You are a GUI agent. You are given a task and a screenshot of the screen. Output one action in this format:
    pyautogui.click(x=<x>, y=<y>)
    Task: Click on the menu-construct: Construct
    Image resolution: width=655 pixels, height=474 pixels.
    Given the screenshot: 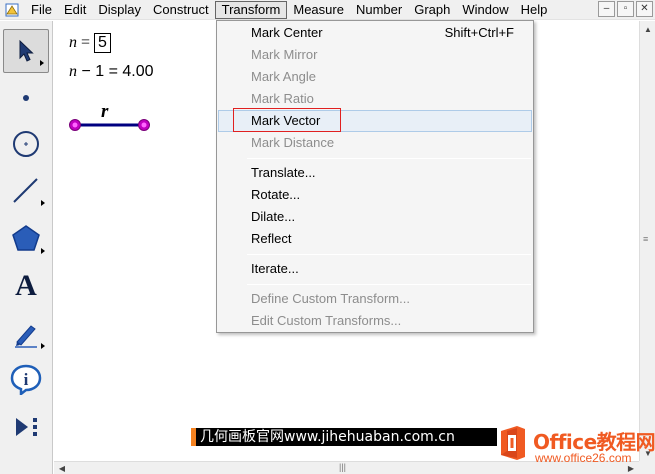 What is the action you would take?
    pyautogui.click(x=181, y=10)
    